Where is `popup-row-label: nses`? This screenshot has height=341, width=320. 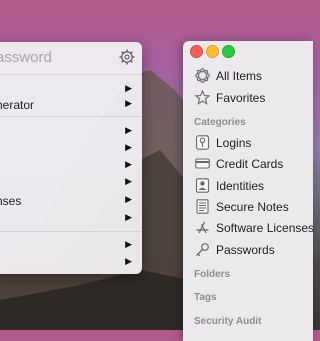 popup-row-label: nses is located at coordinates (11, 201).